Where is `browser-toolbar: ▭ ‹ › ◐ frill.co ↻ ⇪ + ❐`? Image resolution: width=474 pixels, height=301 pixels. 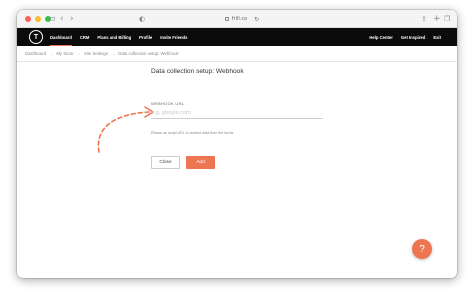 browser-toolbar: ▭ ‹ › ◐ frill.co ↻ ⇪ + ❐ is located at coordinates (237, 19).